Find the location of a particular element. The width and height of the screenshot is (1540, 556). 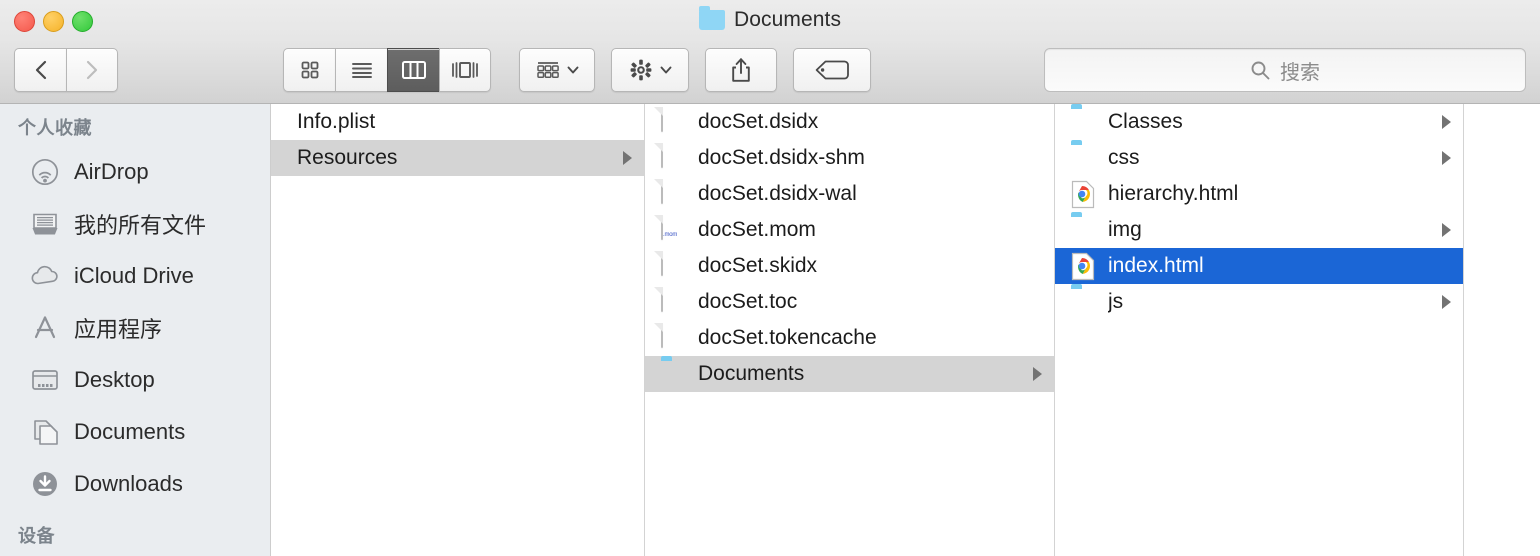

forward-icon is located at coordinates (92, 70).